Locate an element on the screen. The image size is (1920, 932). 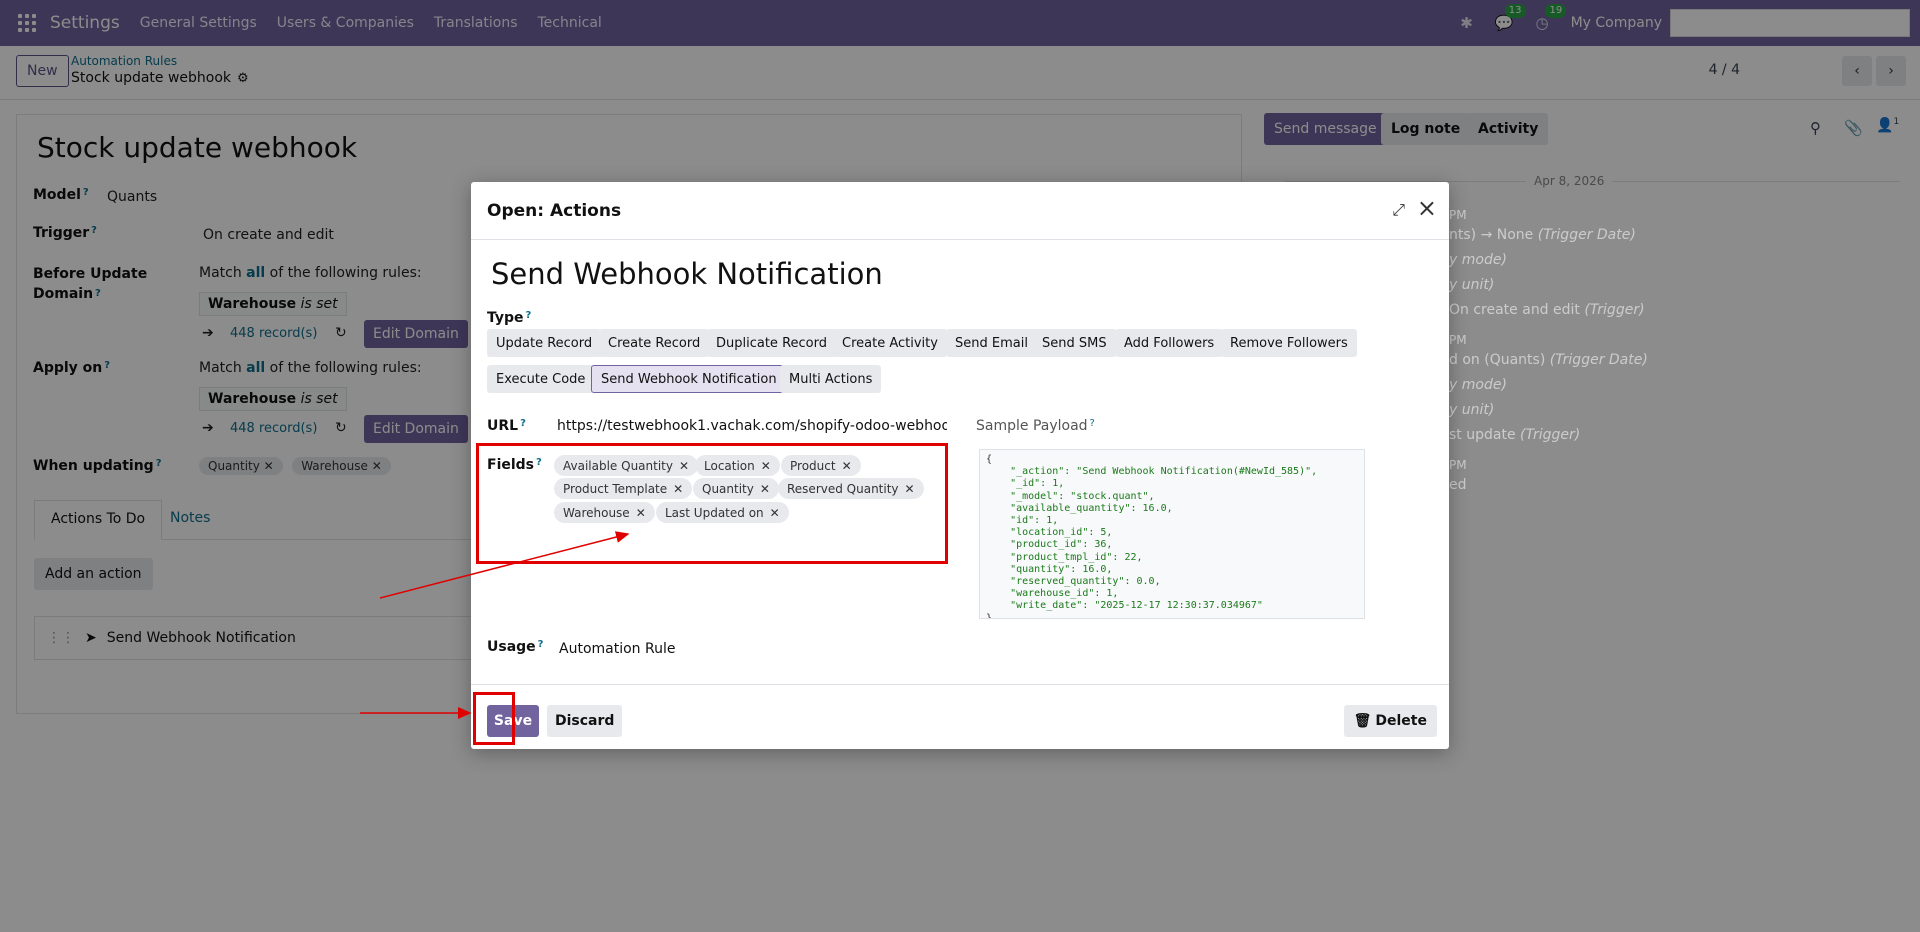
arrow-to-fields is located at coordinates (504, 565).